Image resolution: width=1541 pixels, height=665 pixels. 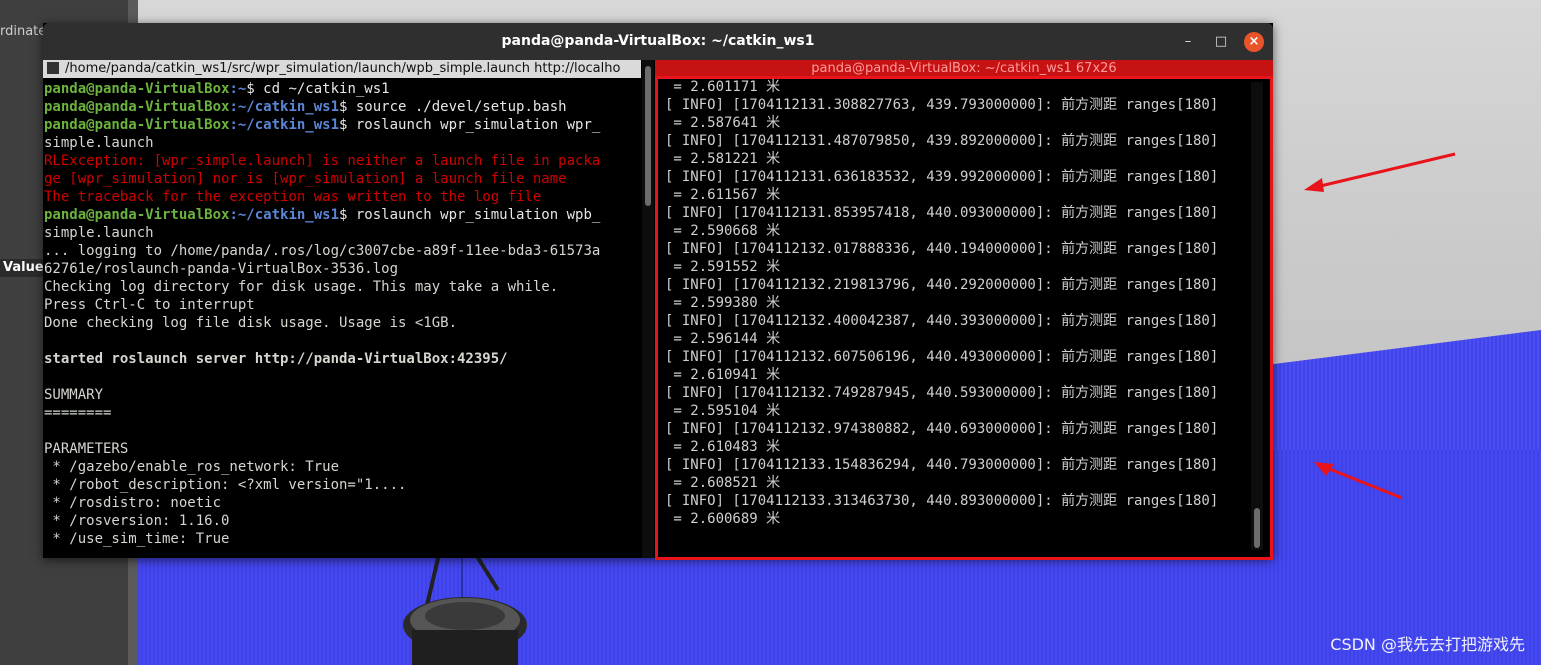 I want to click on scrollbar-right, so click(x=1257, y=316).